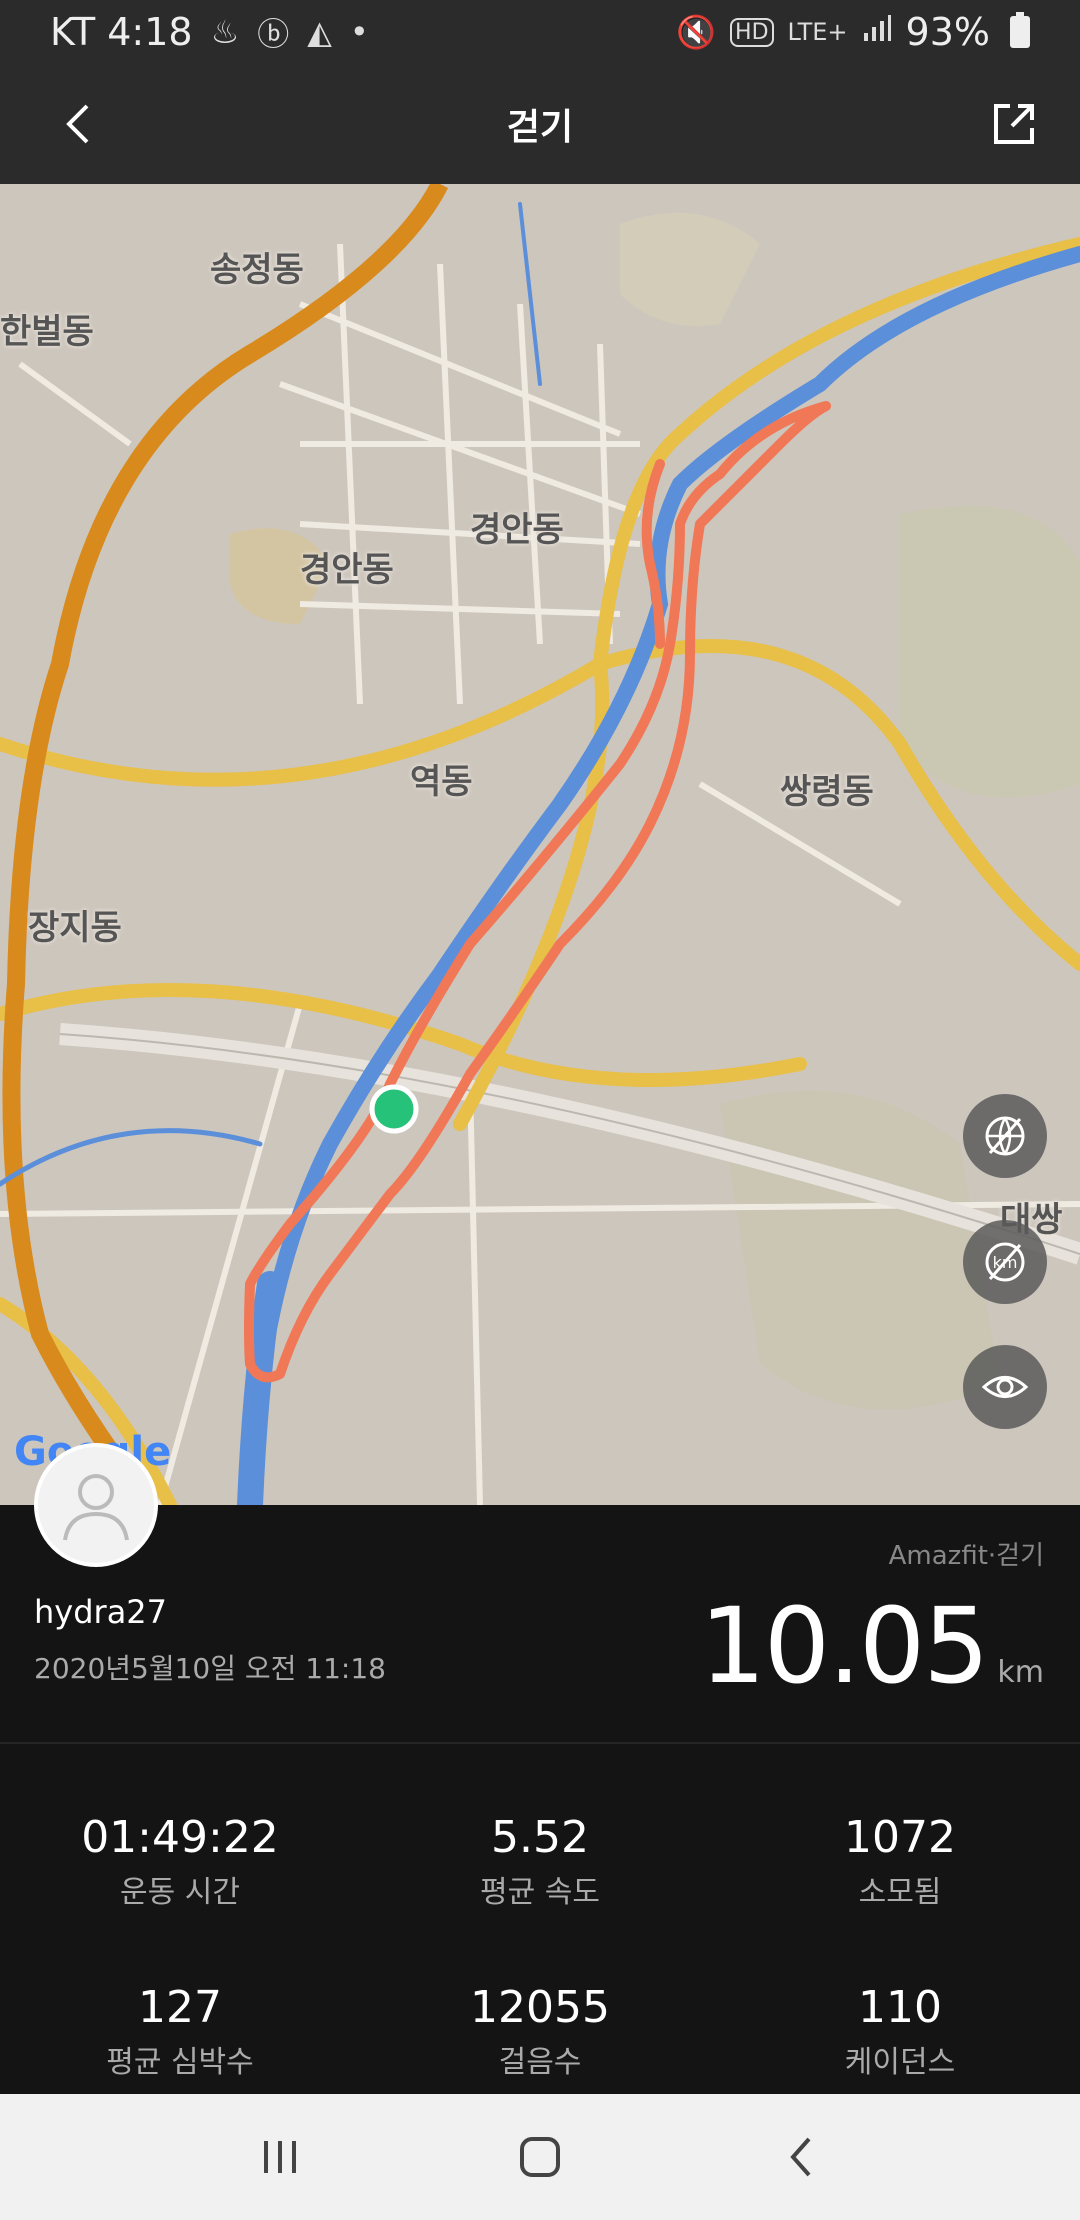  I want to click on km-off-icon: km, so click(1005, 1262).